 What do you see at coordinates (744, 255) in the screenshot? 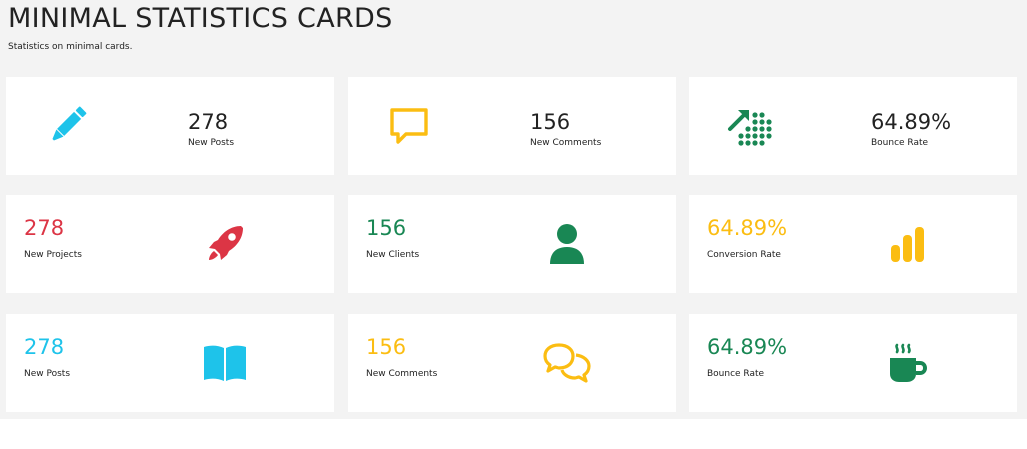
I see `stat-label: Conversion Rate` at bounding box center [744, 255].